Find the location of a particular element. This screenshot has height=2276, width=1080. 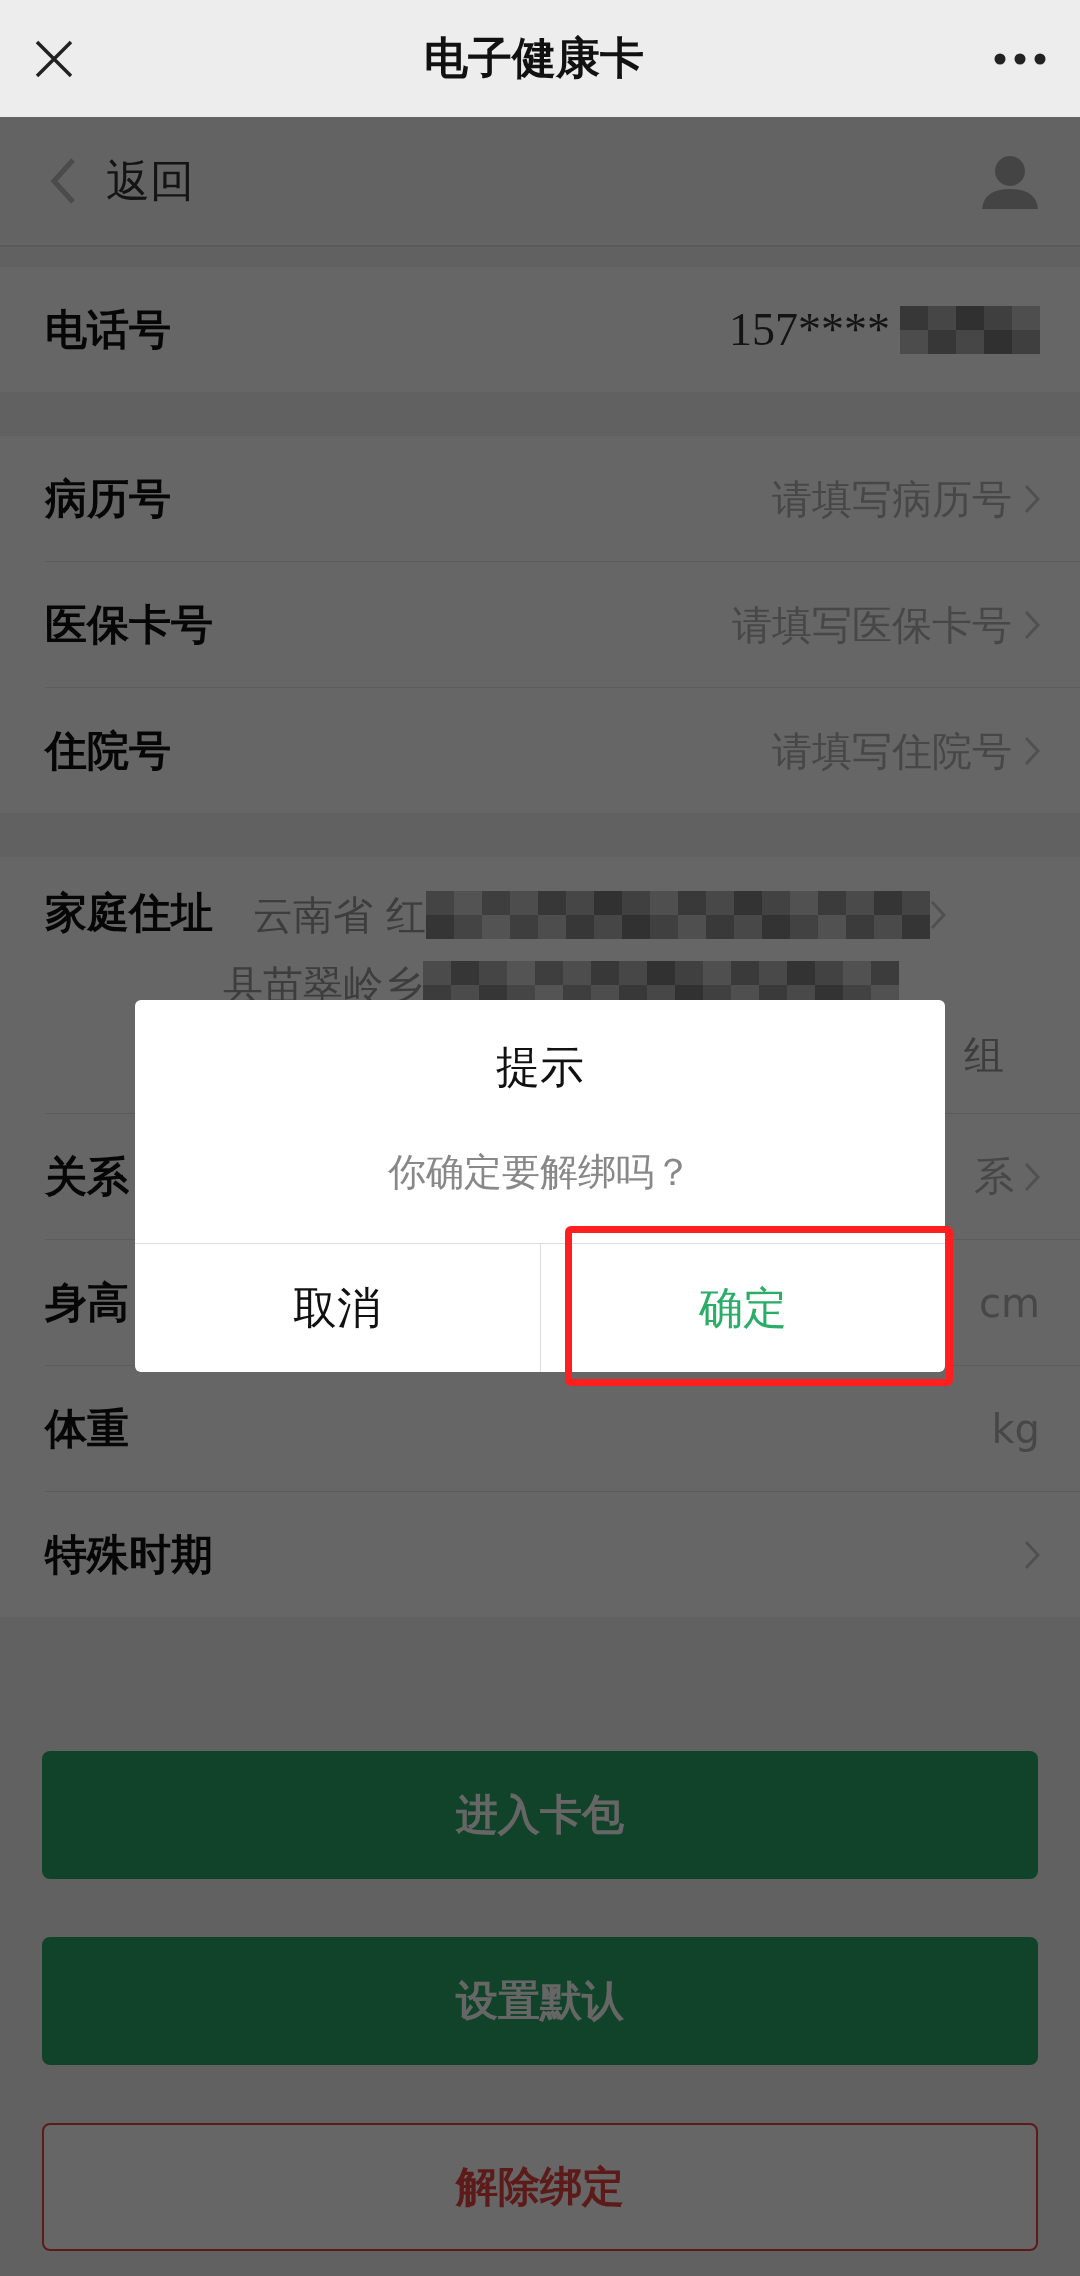

dialog-message: 你确定要解绑吗？ is located at coordinates (540, 1172).